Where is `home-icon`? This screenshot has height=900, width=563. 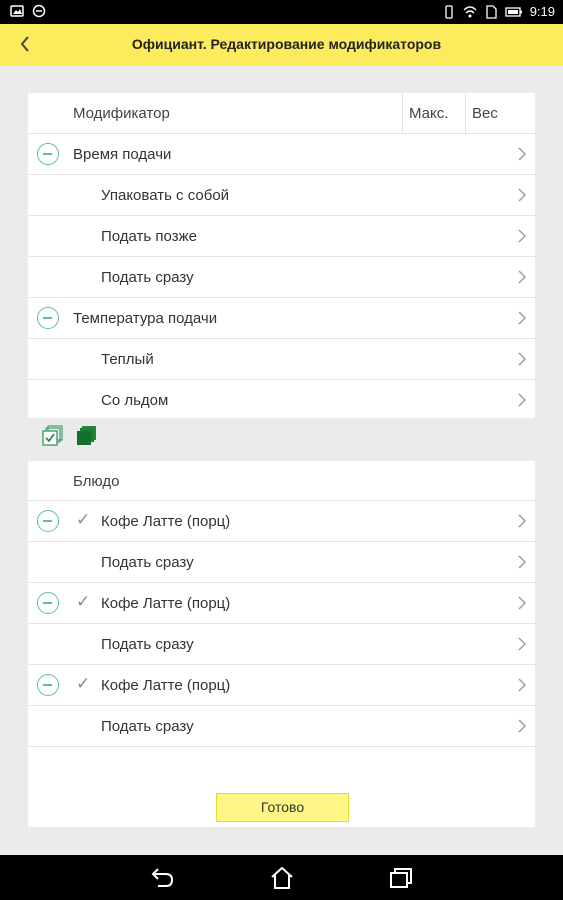 home-icon is located at coordinates (282, 878).